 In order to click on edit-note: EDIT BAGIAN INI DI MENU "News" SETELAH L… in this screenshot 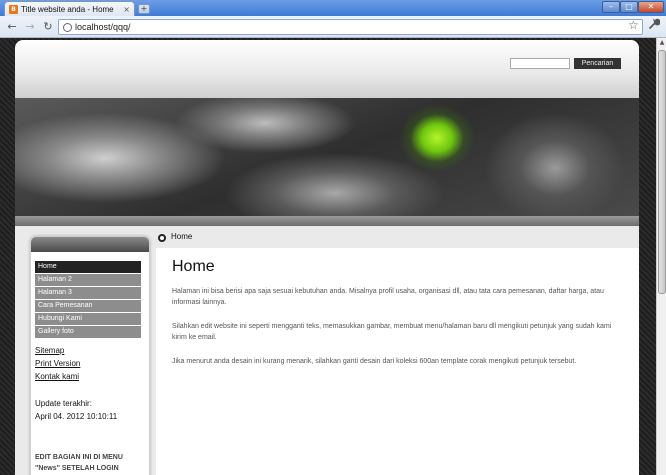, I will do `click(79, 463)`.